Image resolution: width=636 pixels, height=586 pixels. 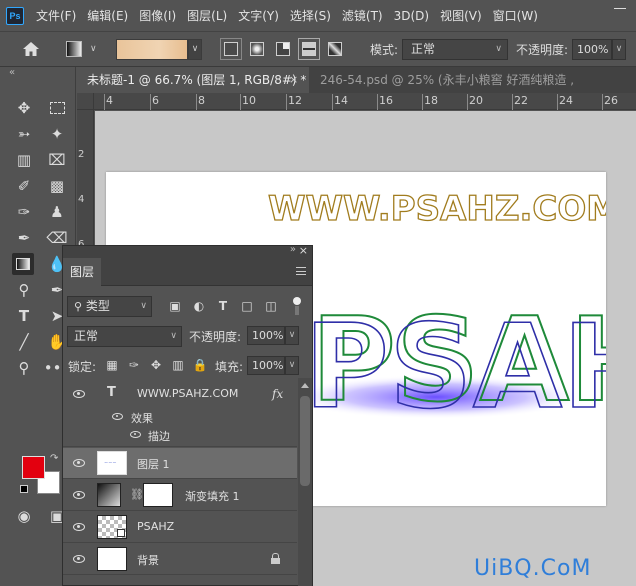 I want to click on fill-dropdown: ∨, so click(x=292, y=365).